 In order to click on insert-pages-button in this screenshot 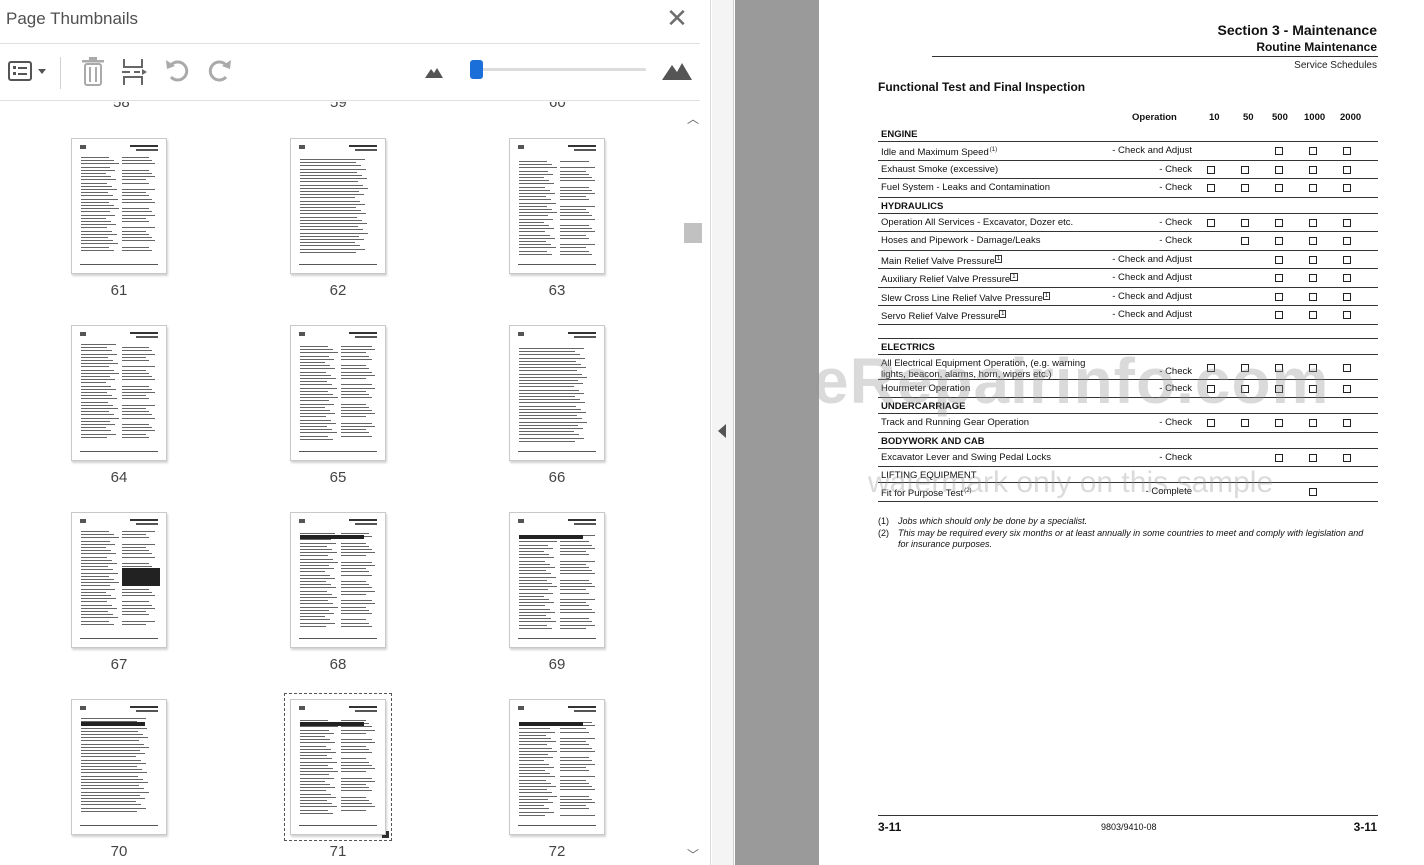, I will do `click(134, 71)`.